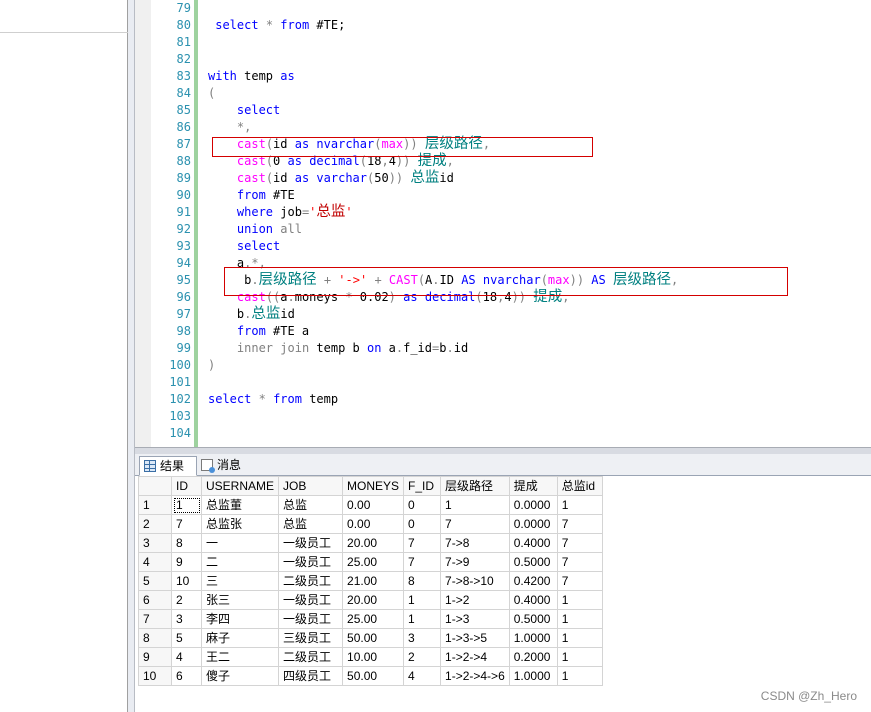  Describe the element at coordinates (155, 676) in the screenshot. I see `row-number: 10` at that location.